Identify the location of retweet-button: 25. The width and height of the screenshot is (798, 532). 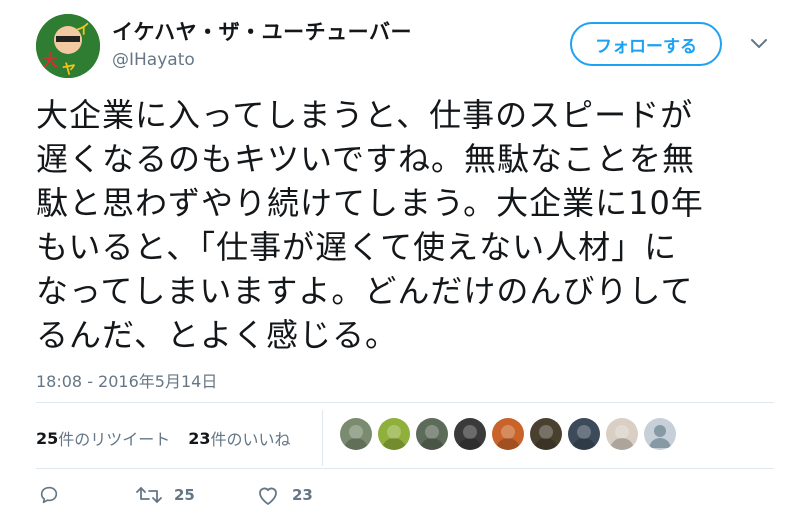
(196, 495).